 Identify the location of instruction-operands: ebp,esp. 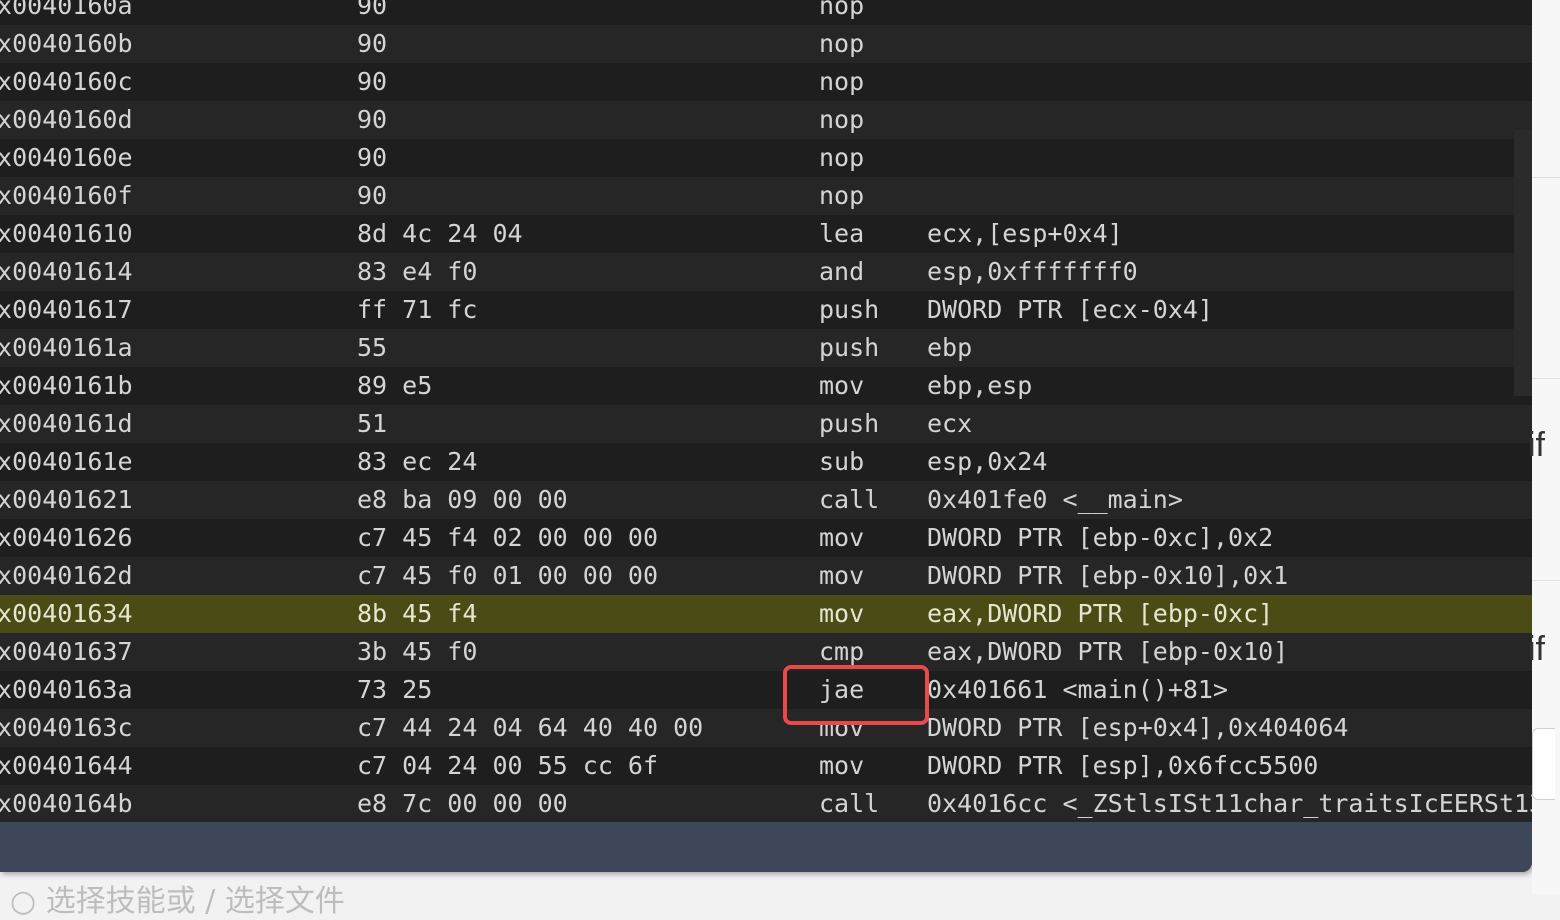
(980, 385).